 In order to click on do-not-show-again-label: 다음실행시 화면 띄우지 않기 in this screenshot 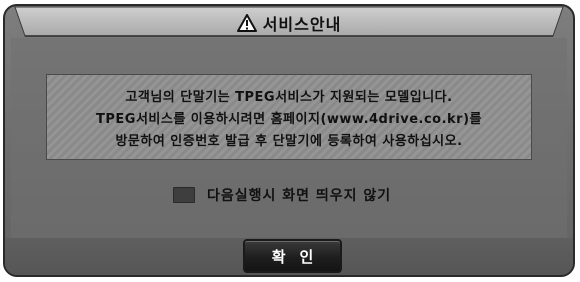, I will do `click(299, 196)`.